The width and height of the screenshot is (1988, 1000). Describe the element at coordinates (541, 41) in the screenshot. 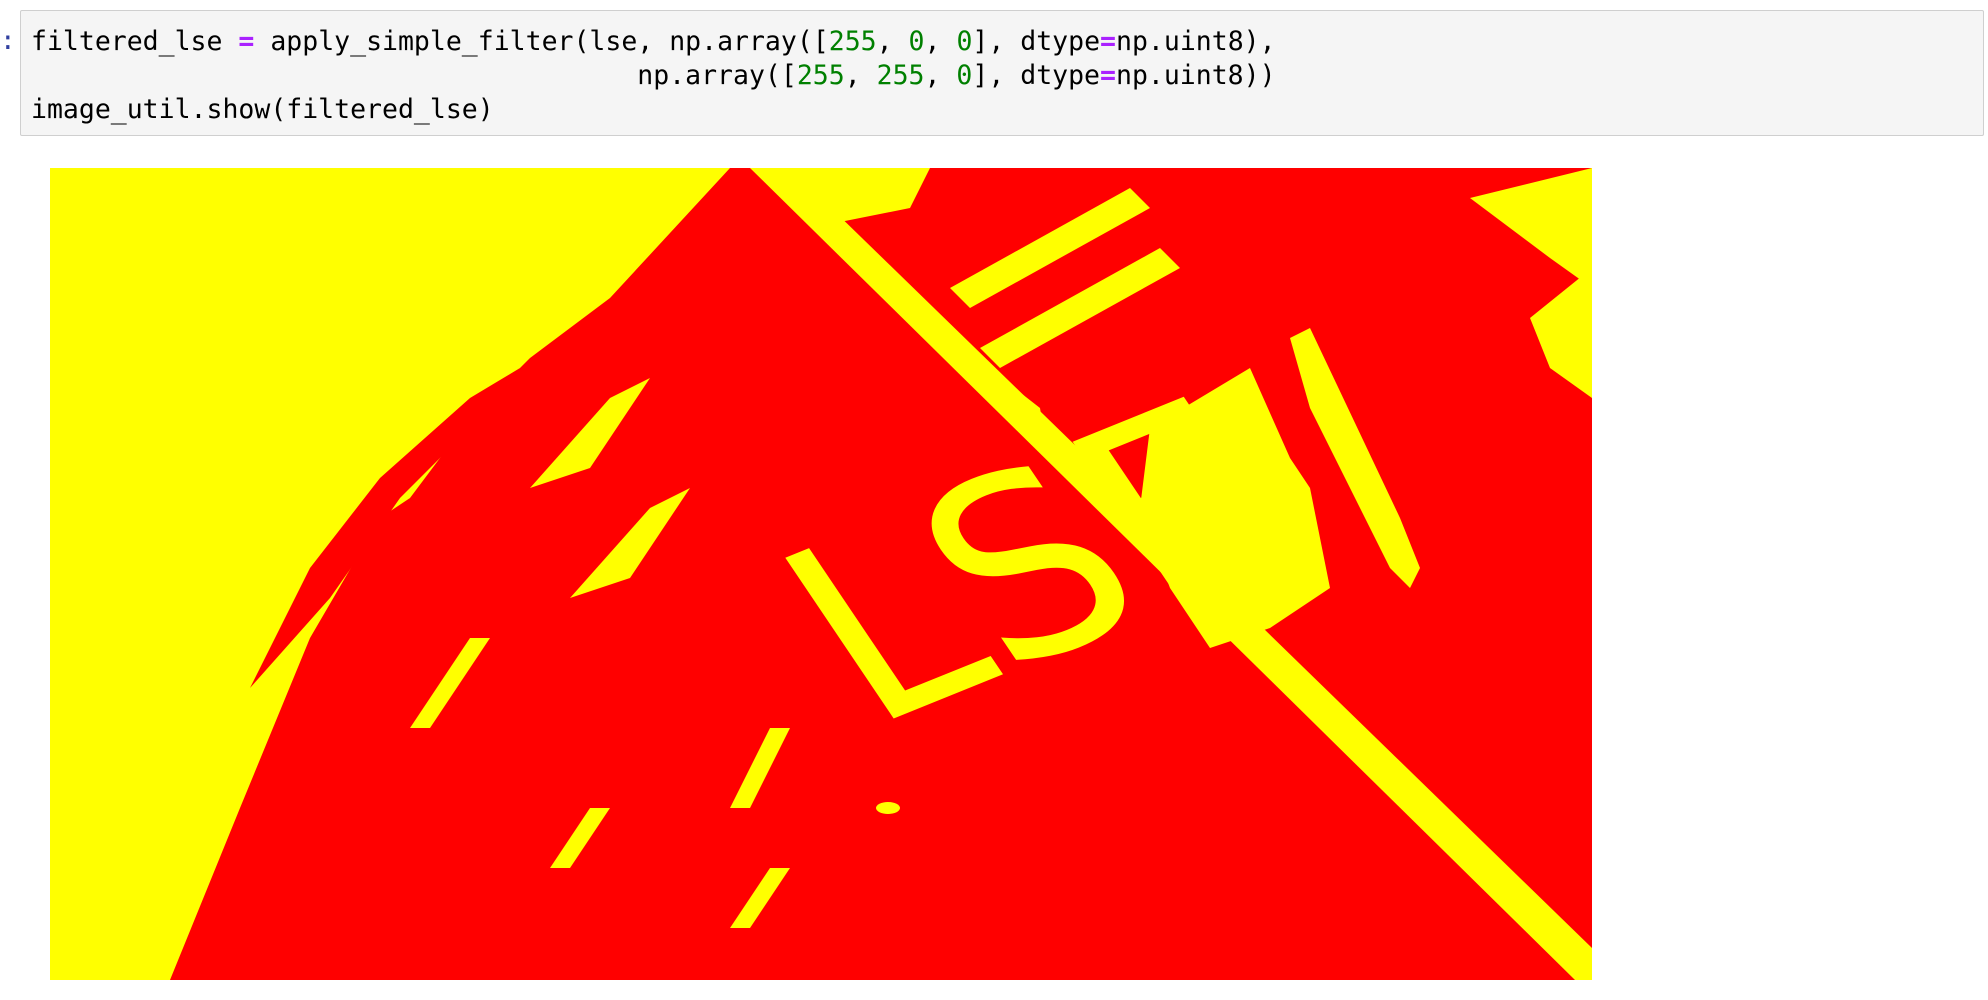

I see `code-text-token: apply_simple_filter(lse, np.array([` at that location.